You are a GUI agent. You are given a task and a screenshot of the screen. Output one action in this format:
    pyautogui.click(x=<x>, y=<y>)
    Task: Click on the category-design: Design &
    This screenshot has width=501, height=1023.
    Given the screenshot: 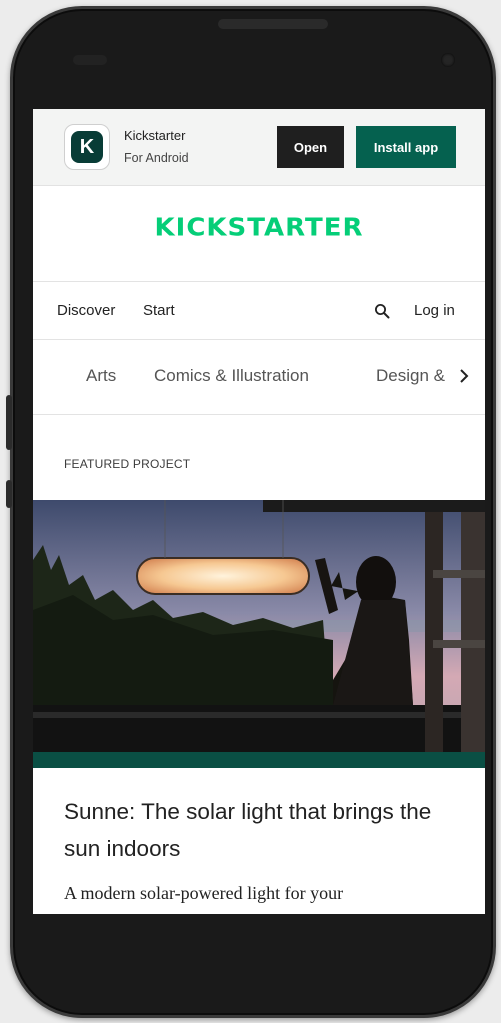 What is the action you would take?
    pyautogui.click(x=414, y=376)
    